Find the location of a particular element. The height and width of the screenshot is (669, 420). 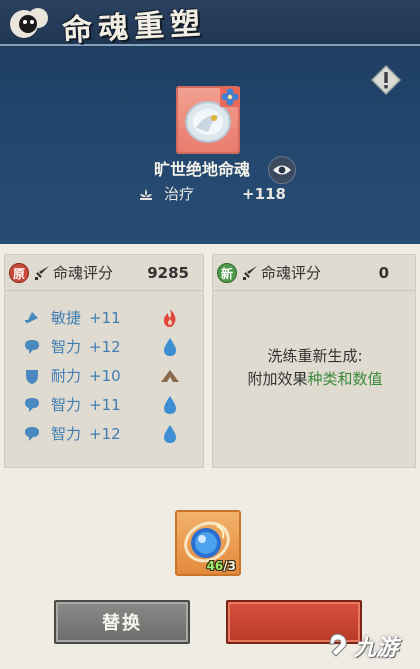

info-button is located at coordinates (386, 80).